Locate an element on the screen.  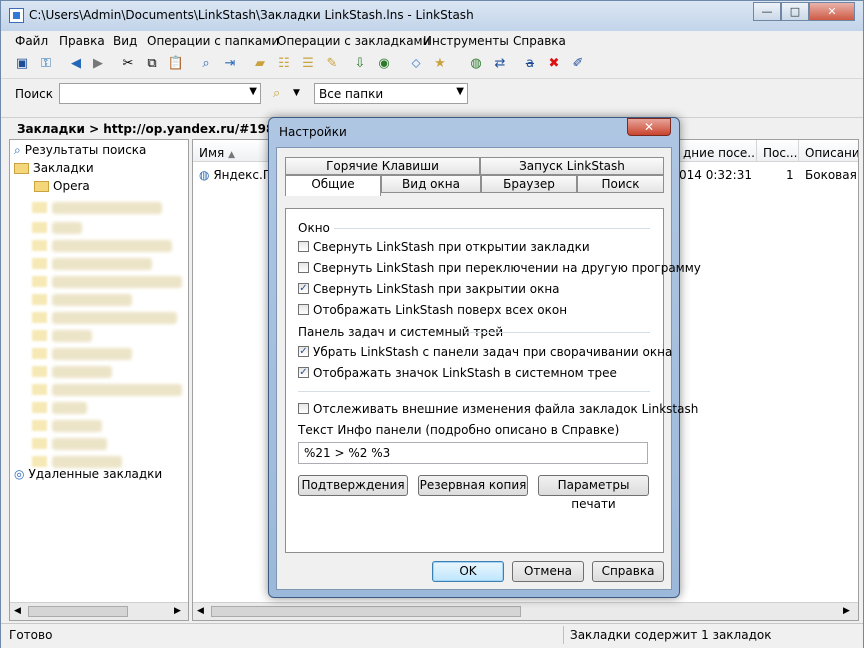
tab-hotkeys: Горячие Клавиши is located at coordinates (382, 166).